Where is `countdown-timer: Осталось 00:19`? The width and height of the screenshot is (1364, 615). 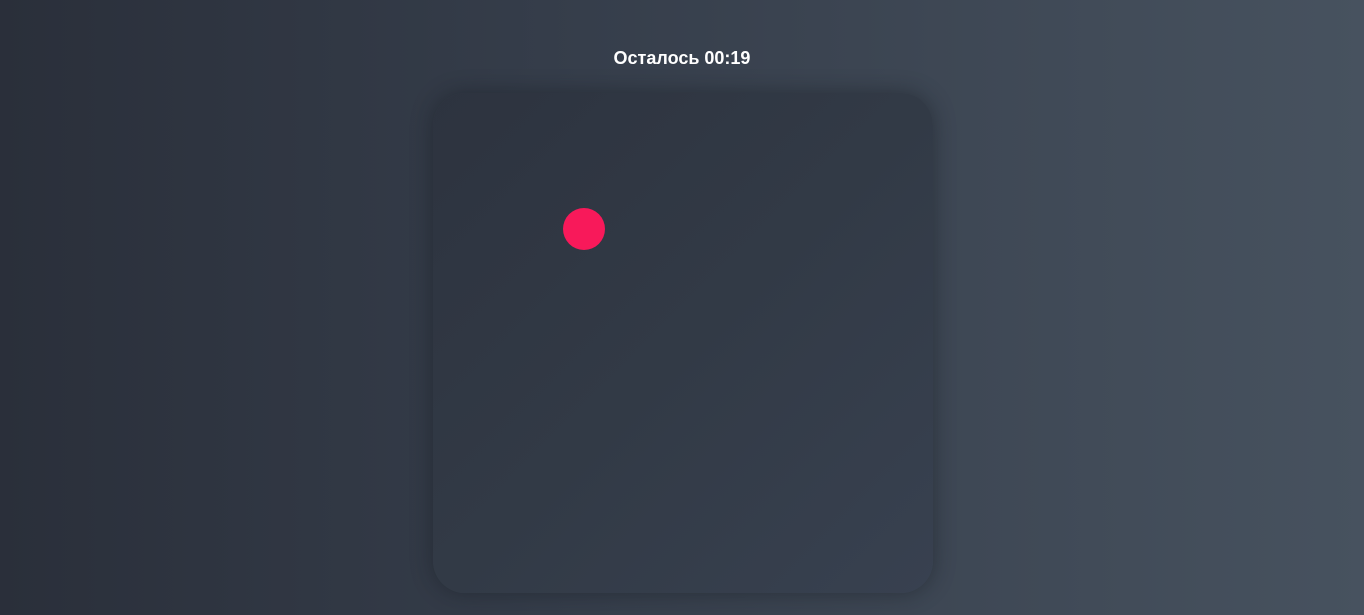
countdown-timer: Осталось 00:19 is located at coordinates (682, 58).